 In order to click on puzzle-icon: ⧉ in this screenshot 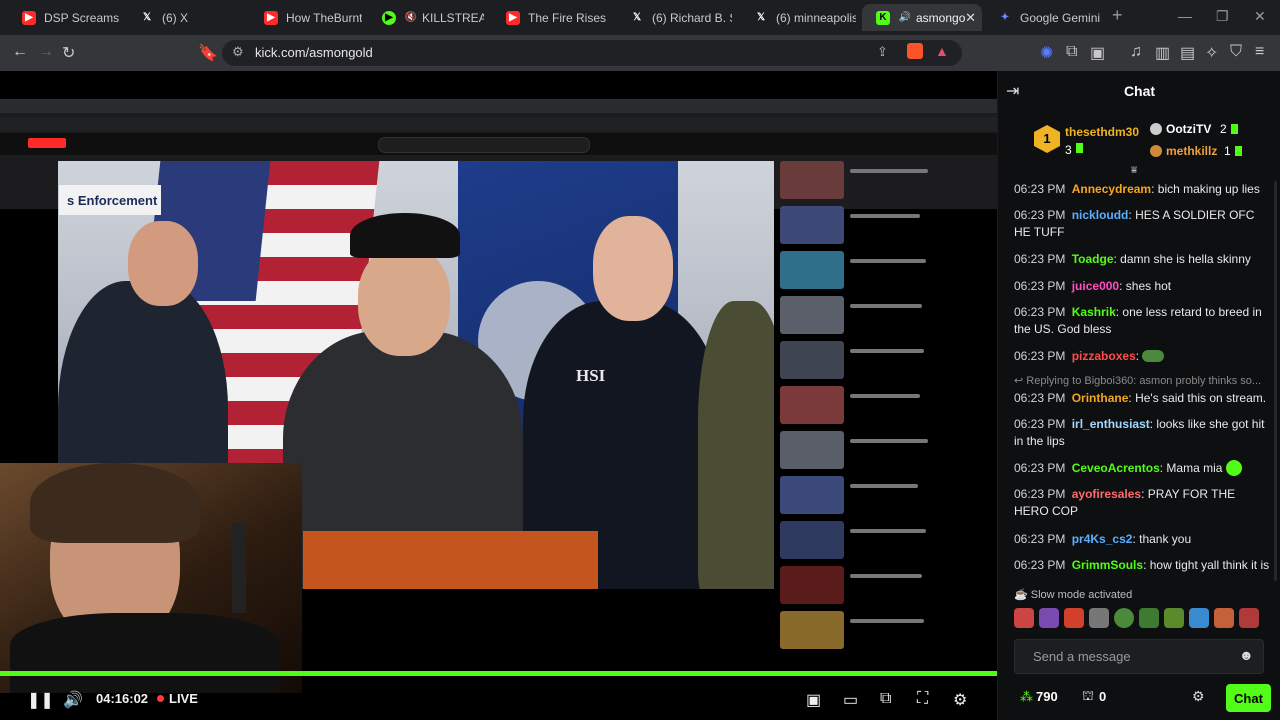, I will do `click(1071, 52)`.